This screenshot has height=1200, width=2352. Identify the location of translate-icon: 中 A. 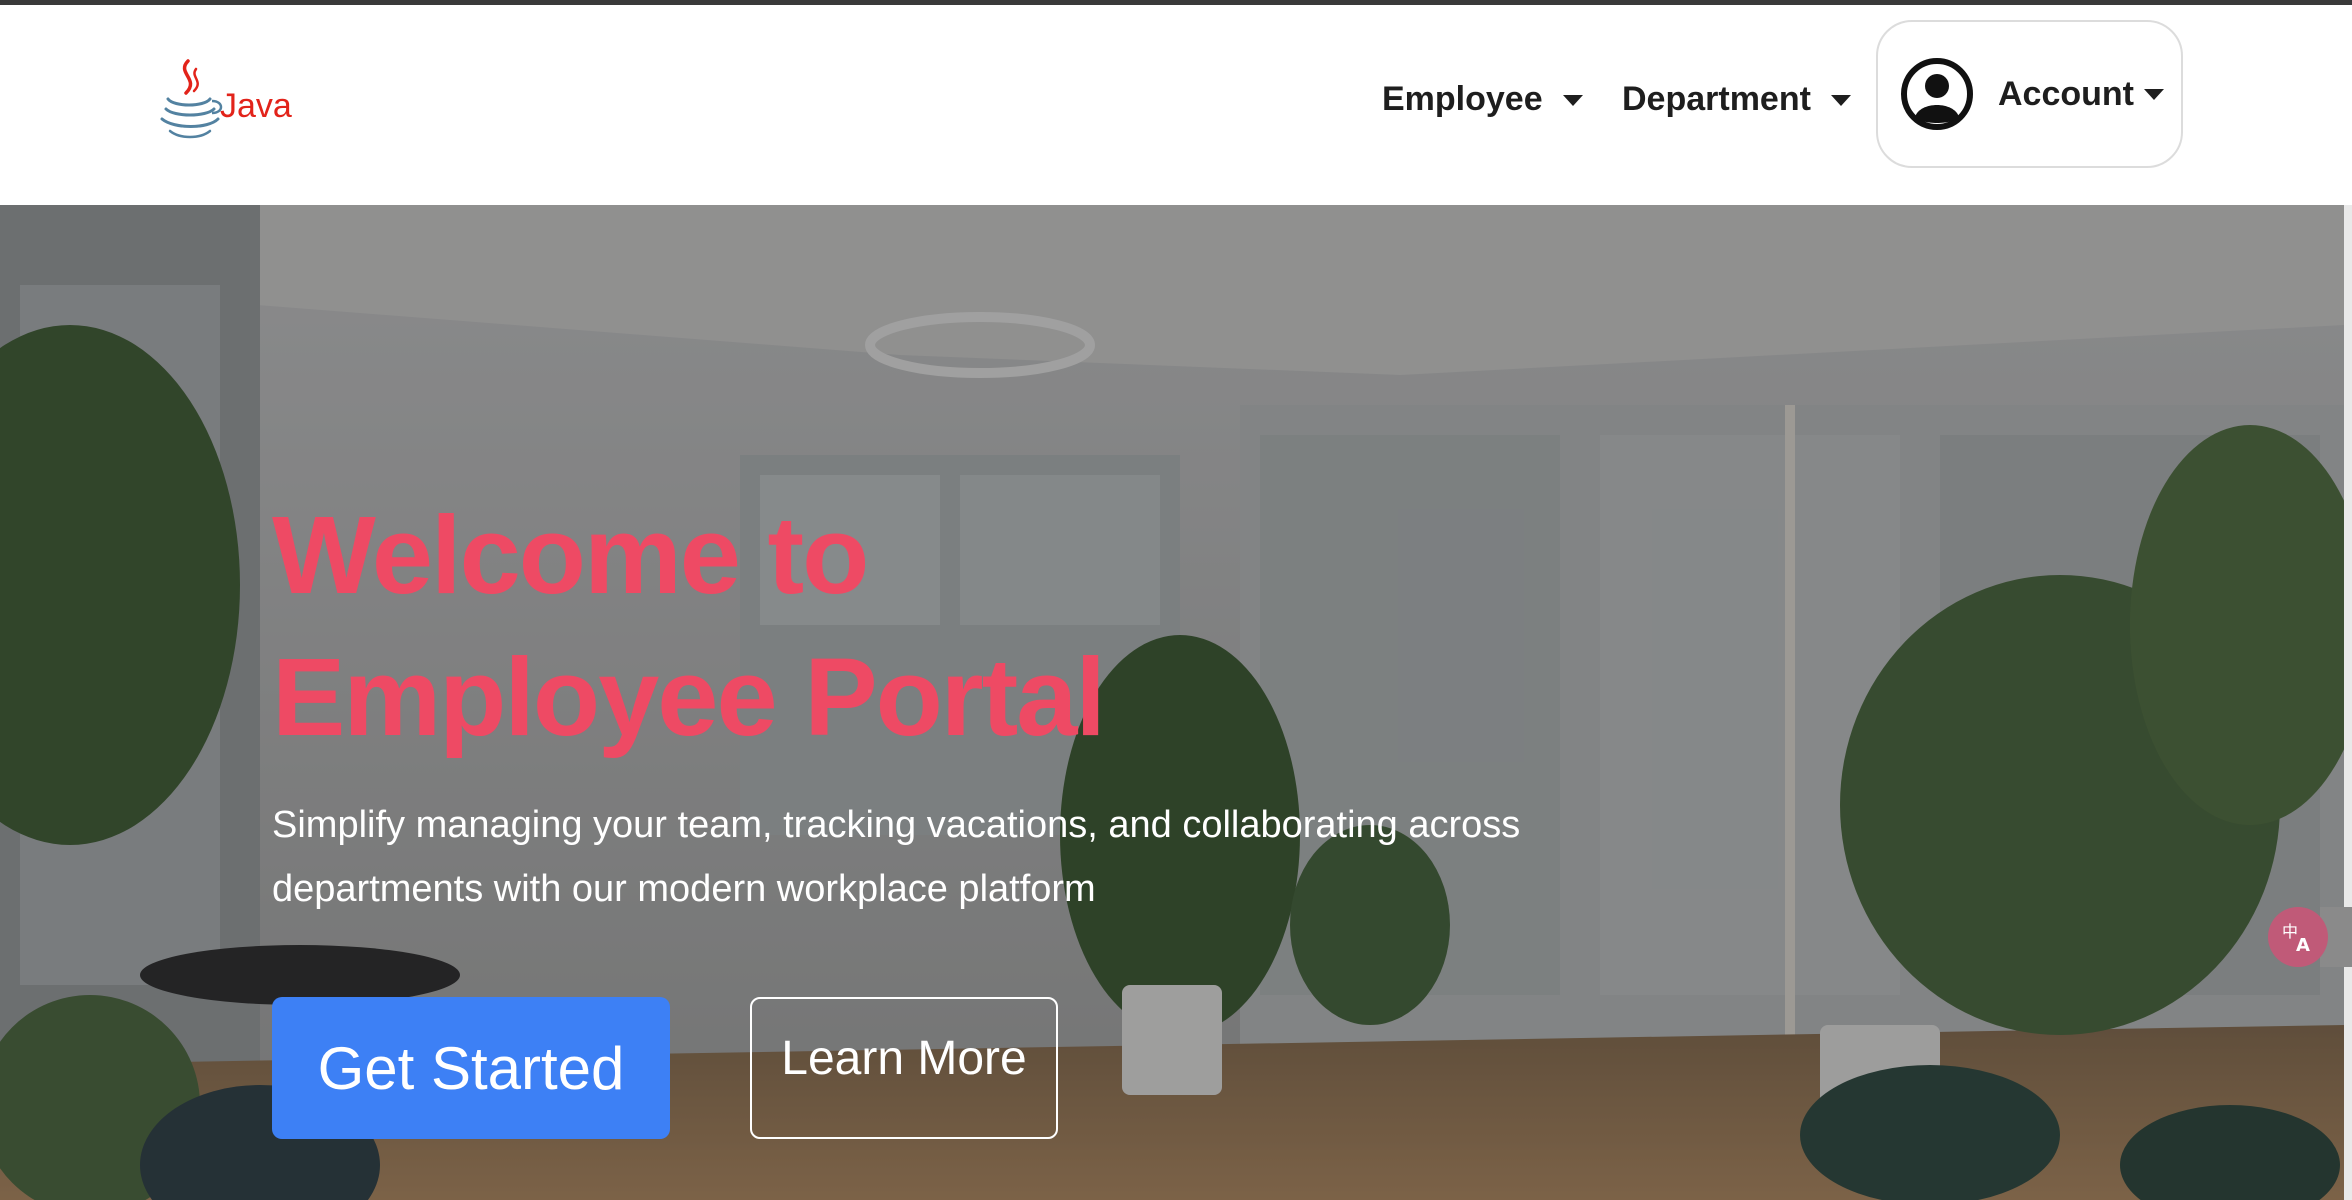
(2296, 939).